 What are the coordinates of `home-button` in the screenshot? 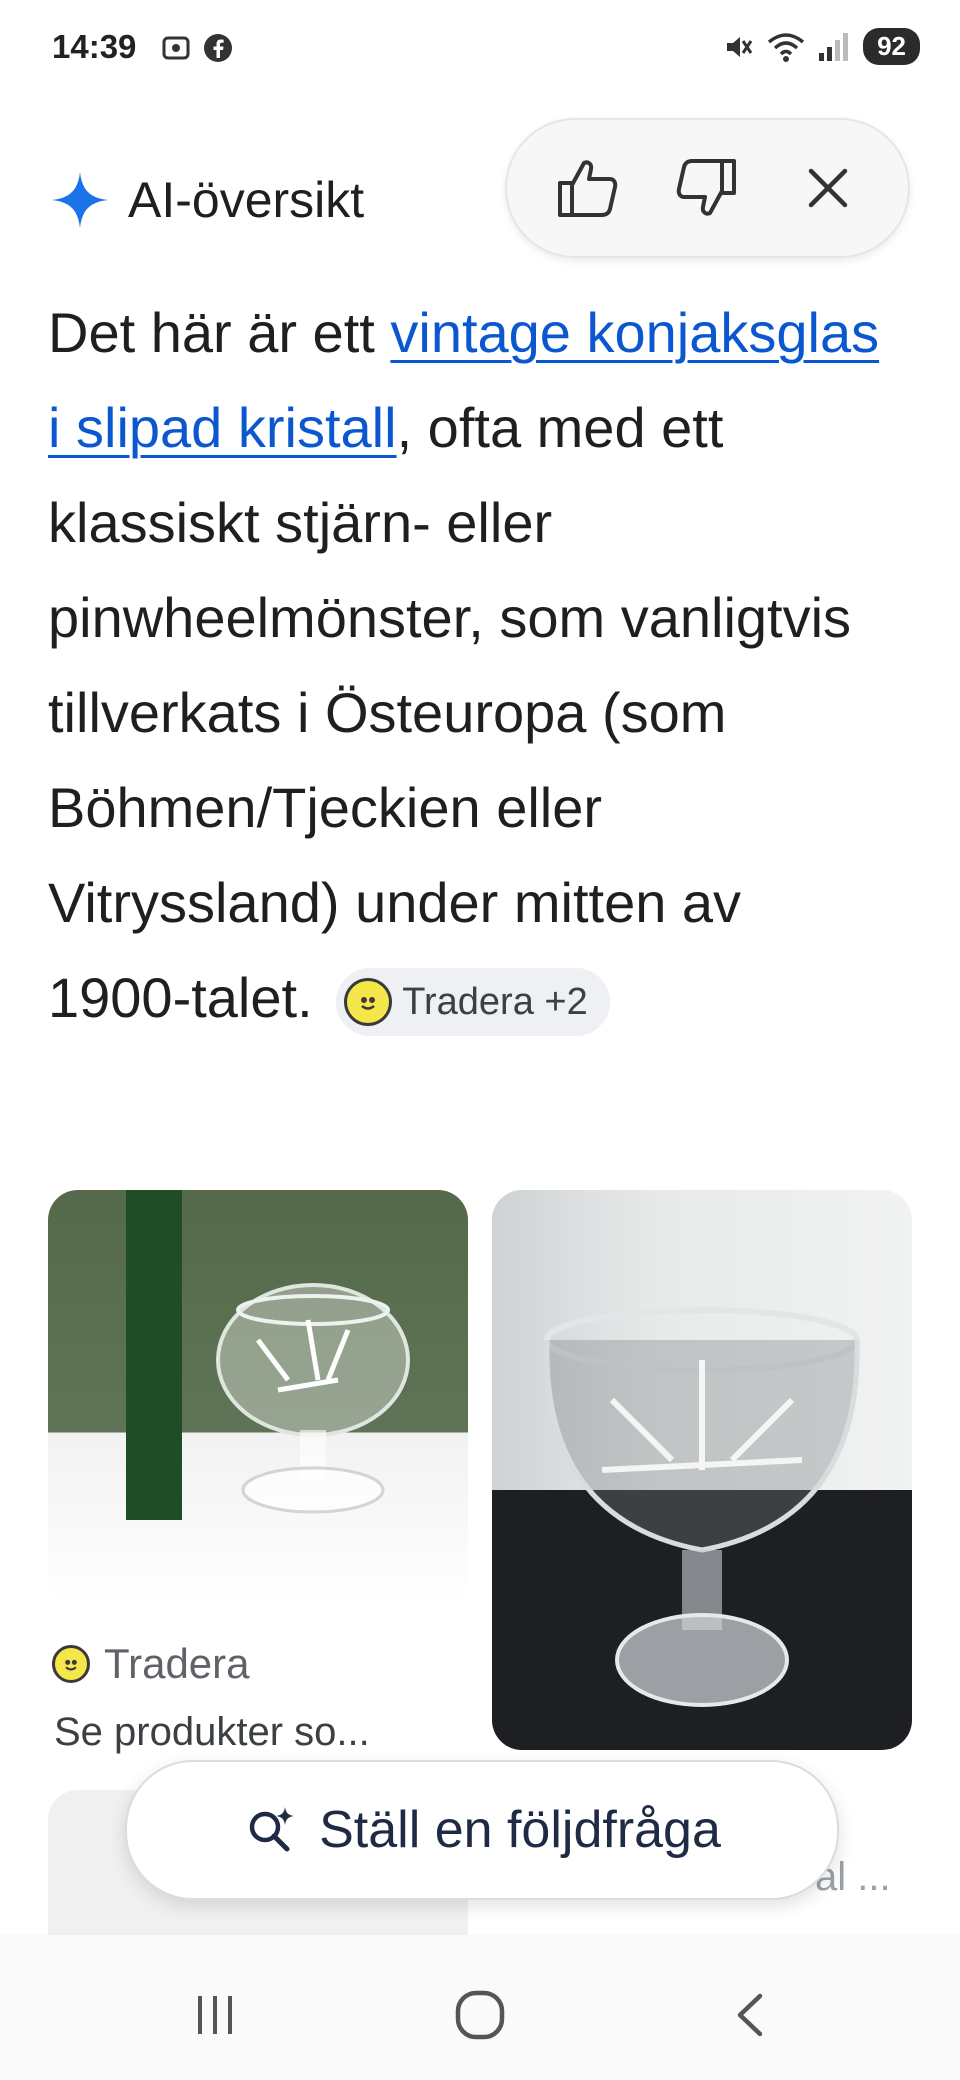 It's located at (480, 2015).